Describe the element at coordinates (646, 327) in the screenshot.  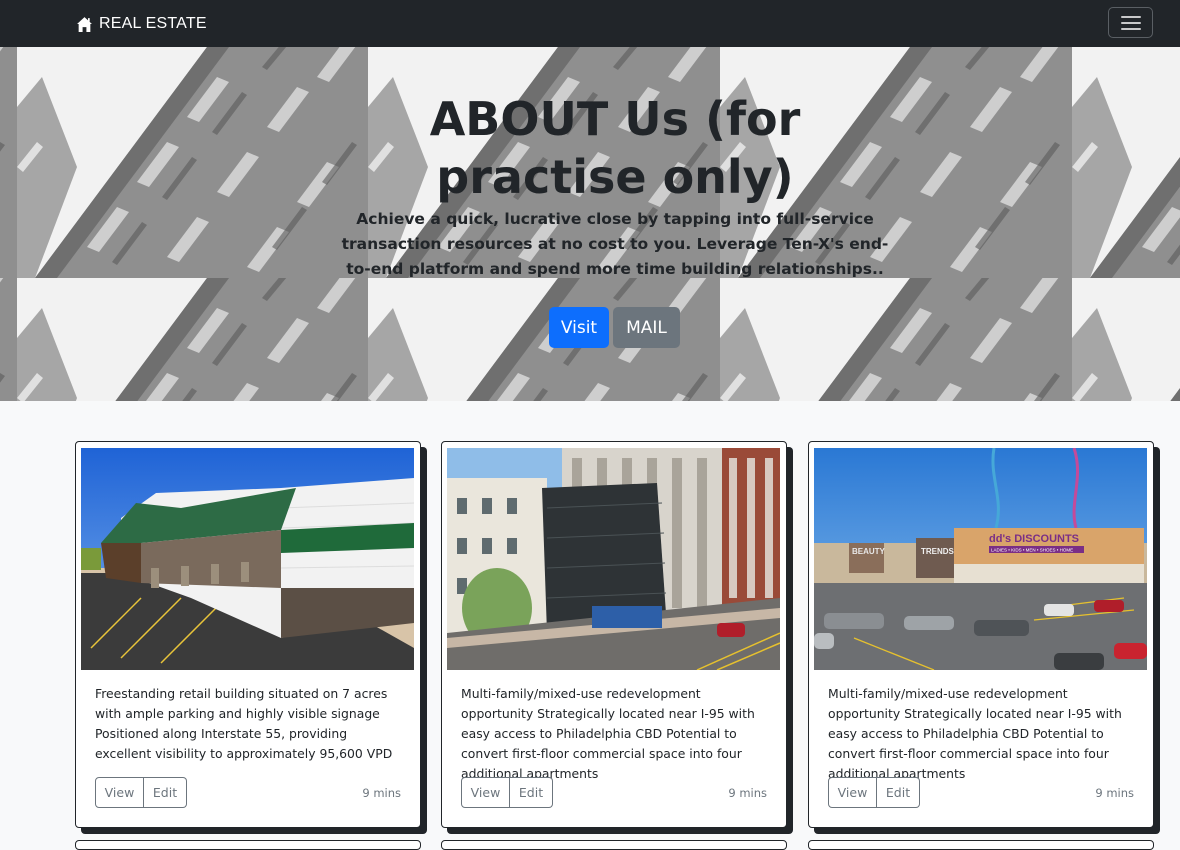
I see `mail-button: MAIL` at that location.